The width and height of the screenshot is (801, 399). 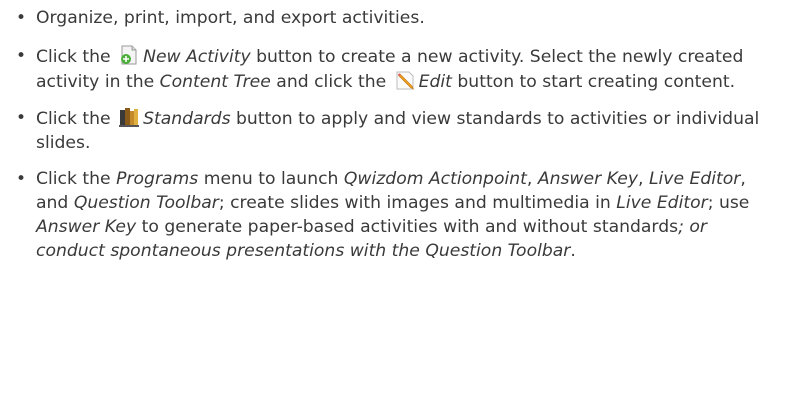 What do you see at coordinates (129, 117) in the screenshot?
I see `standards-books-icon` at bounding box center [129, 117].